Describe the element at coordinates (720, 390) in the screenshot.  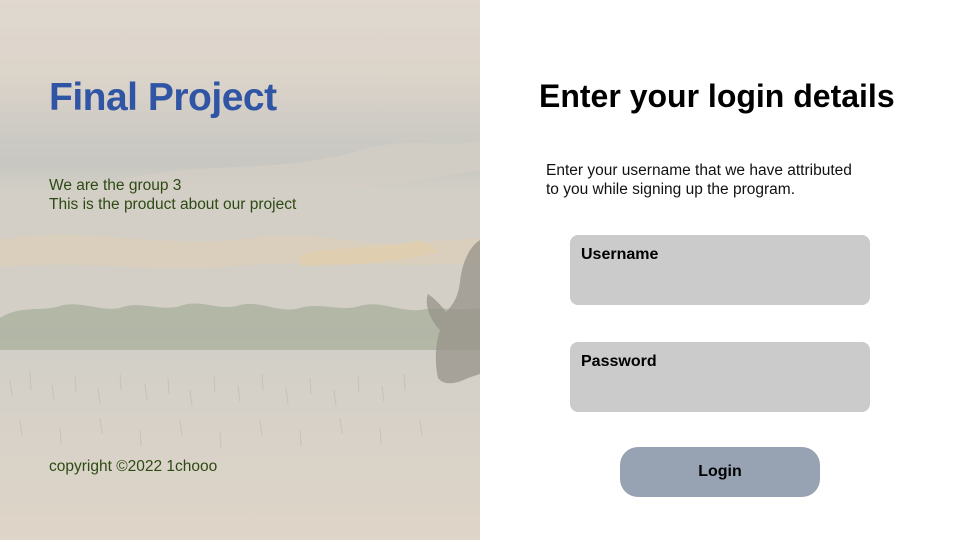
I see `password-input` at that location.